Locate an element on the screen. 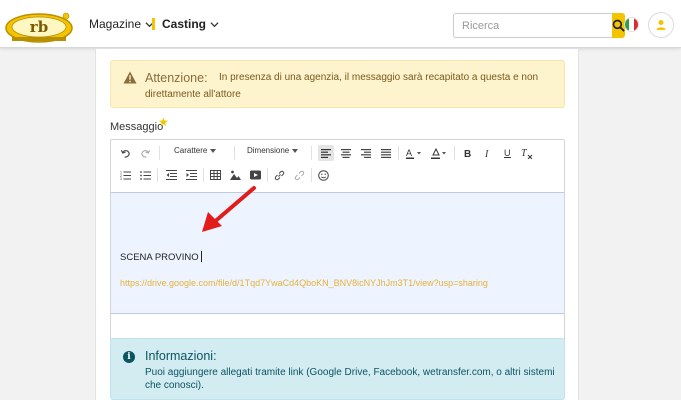 This screenshot has height=400, width=681. bullet-list-icon is located at coordinates (145, 175).